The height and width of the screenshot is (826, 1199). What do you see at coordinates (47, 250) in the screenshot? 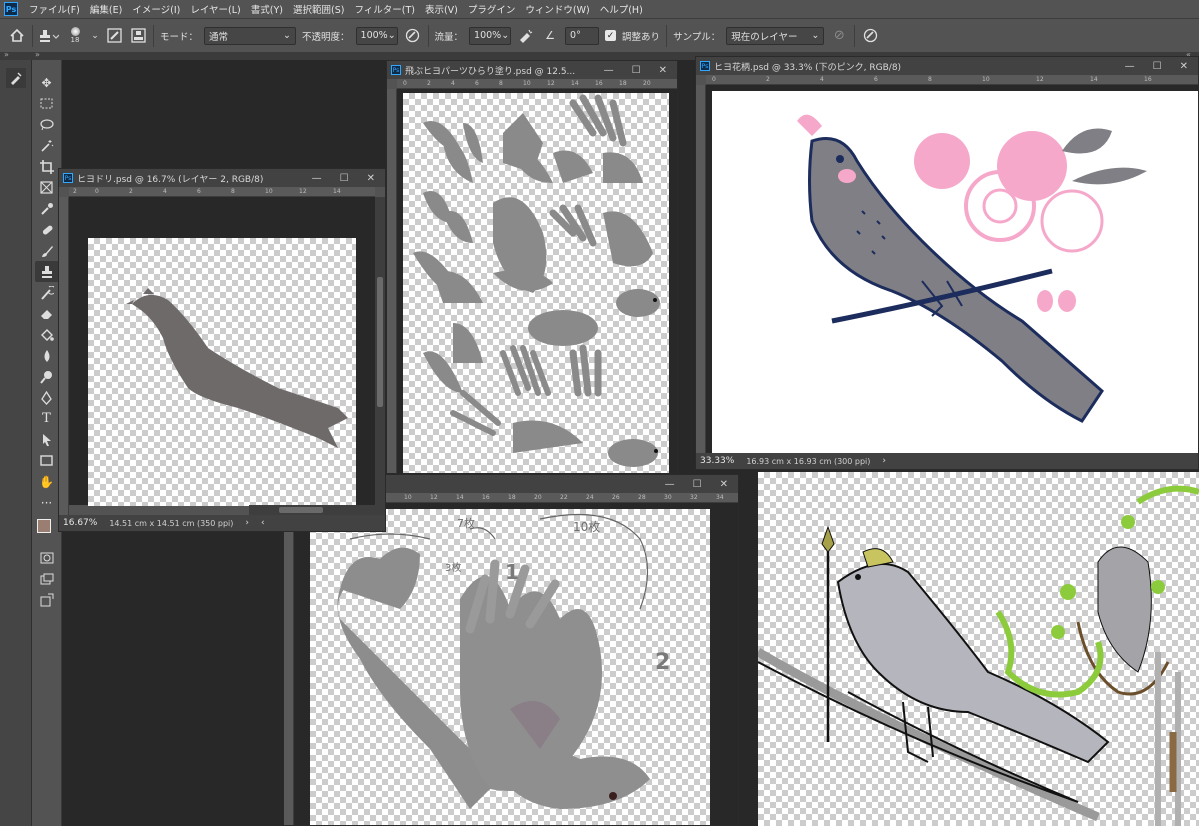
I see `brush-tool-icon` at bounding box center [47, 250].